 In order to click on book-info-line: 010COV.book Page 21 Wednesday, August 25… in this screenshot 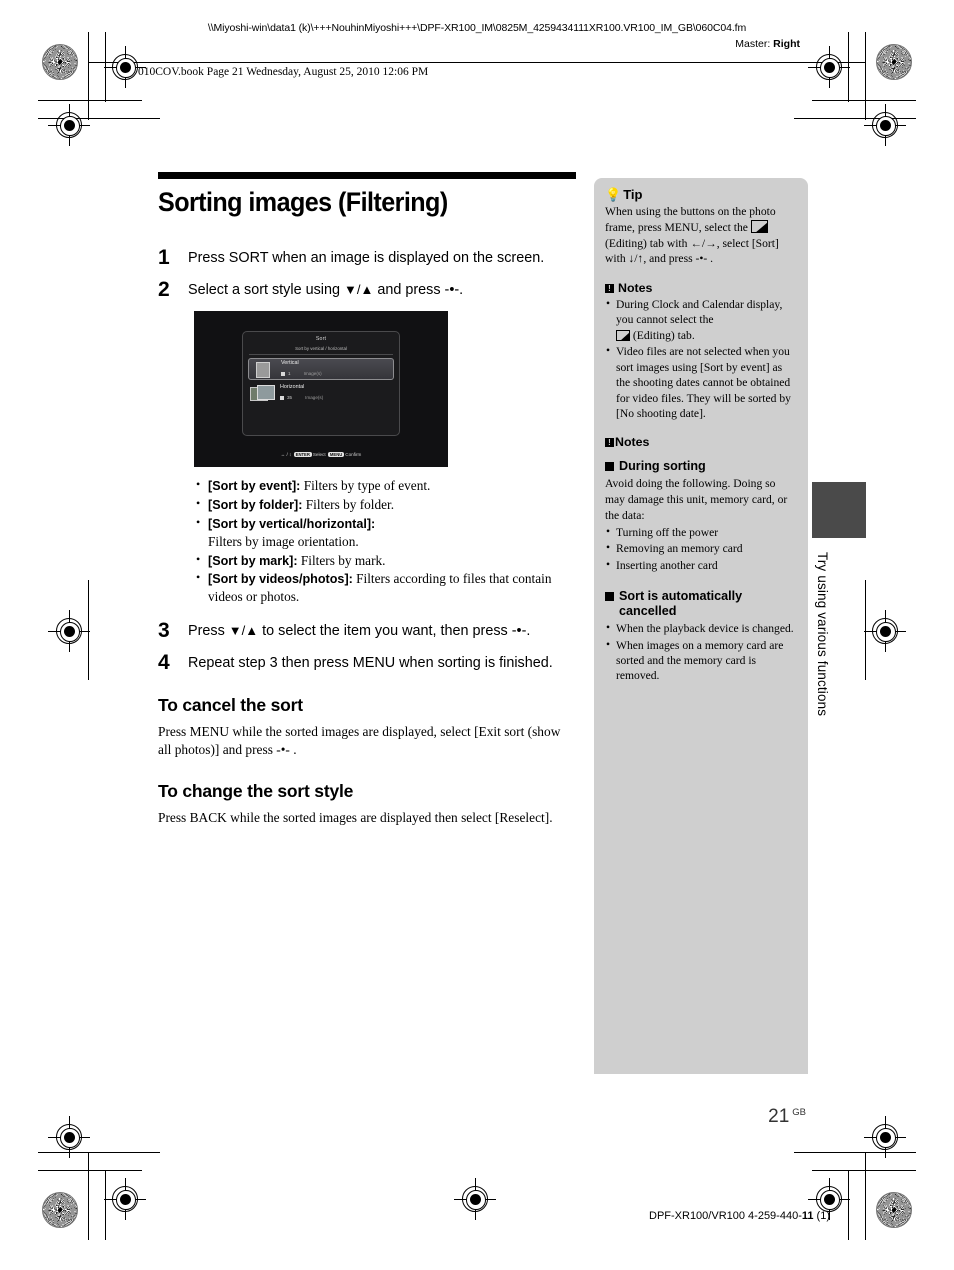, I will do `click(283, 72)`.